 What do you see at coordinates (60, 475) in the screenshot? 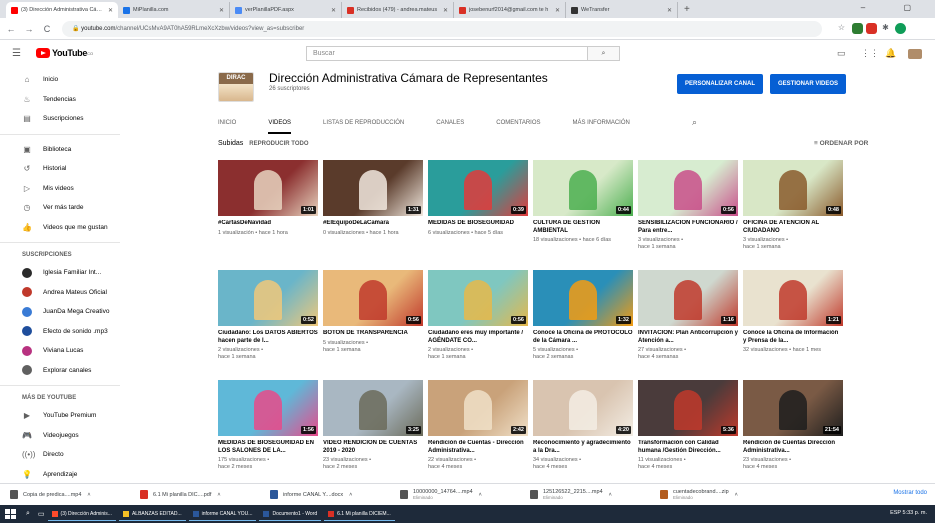
I see `sidebar-item-aprendizaje: 💡 Aprendizaje` at bounding box center [60, 475].